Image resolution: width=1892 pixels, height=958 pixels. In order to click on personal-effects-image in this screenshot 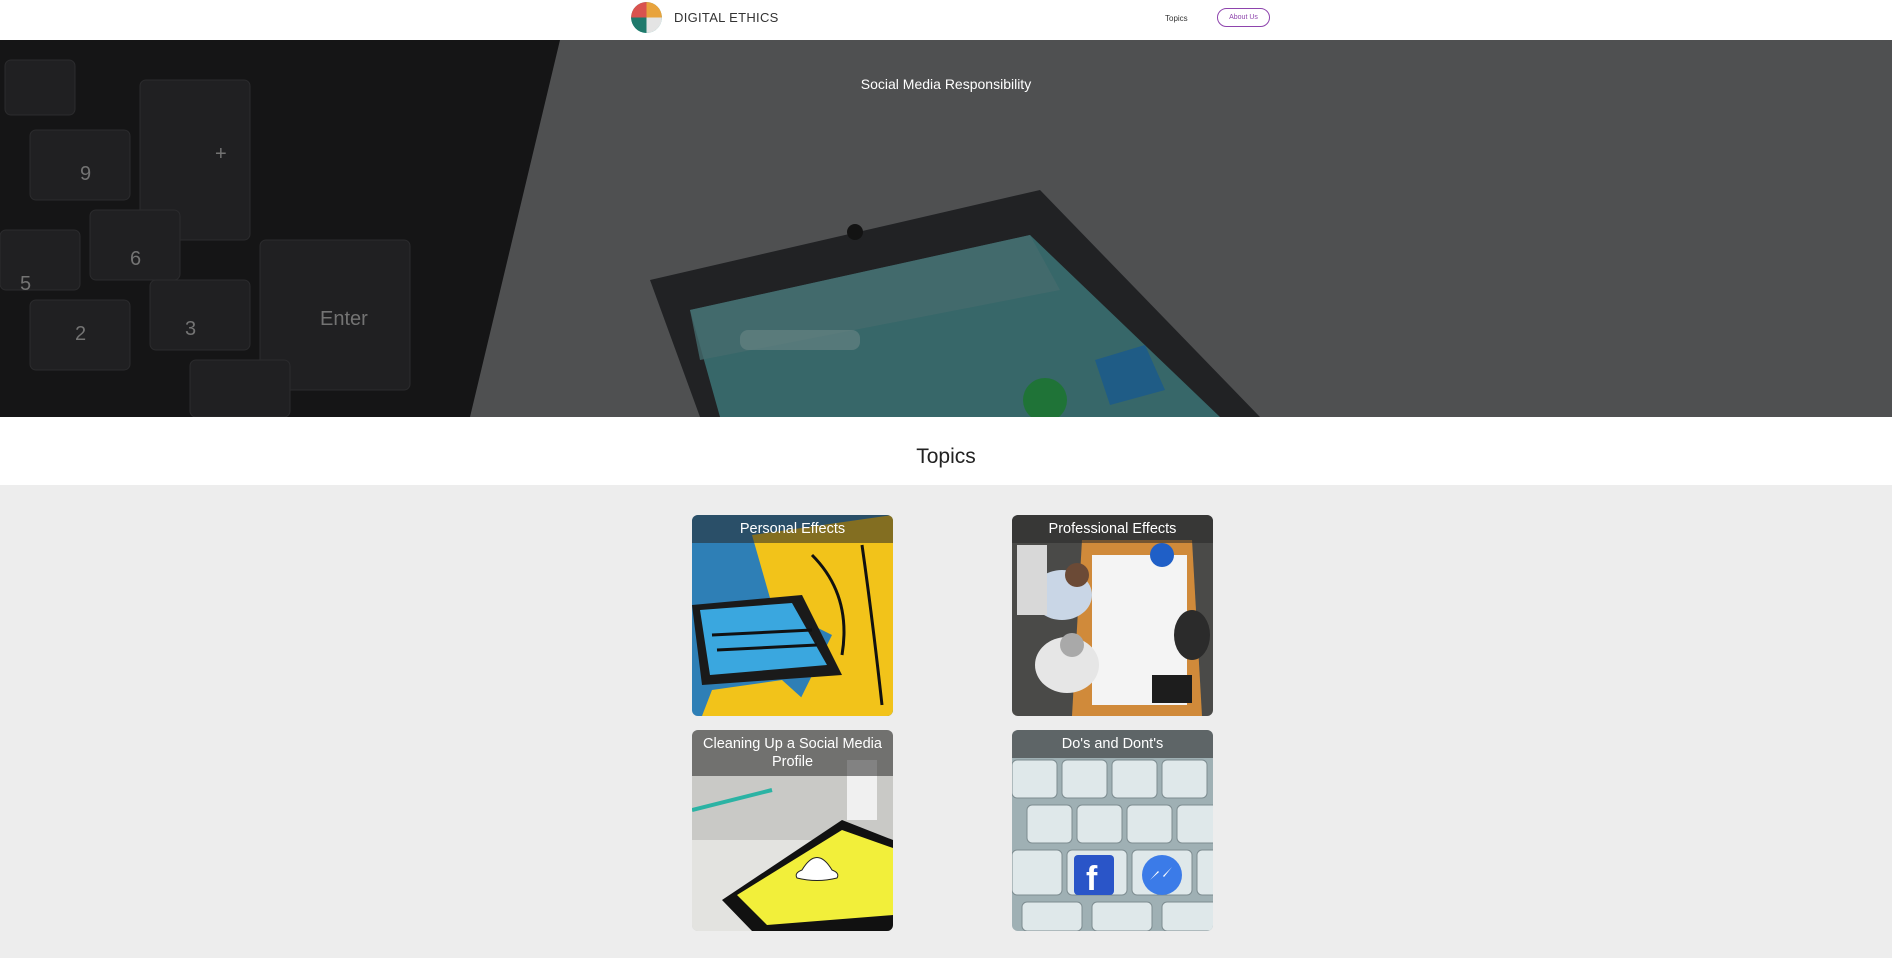, I will do `click(792, 615)`.